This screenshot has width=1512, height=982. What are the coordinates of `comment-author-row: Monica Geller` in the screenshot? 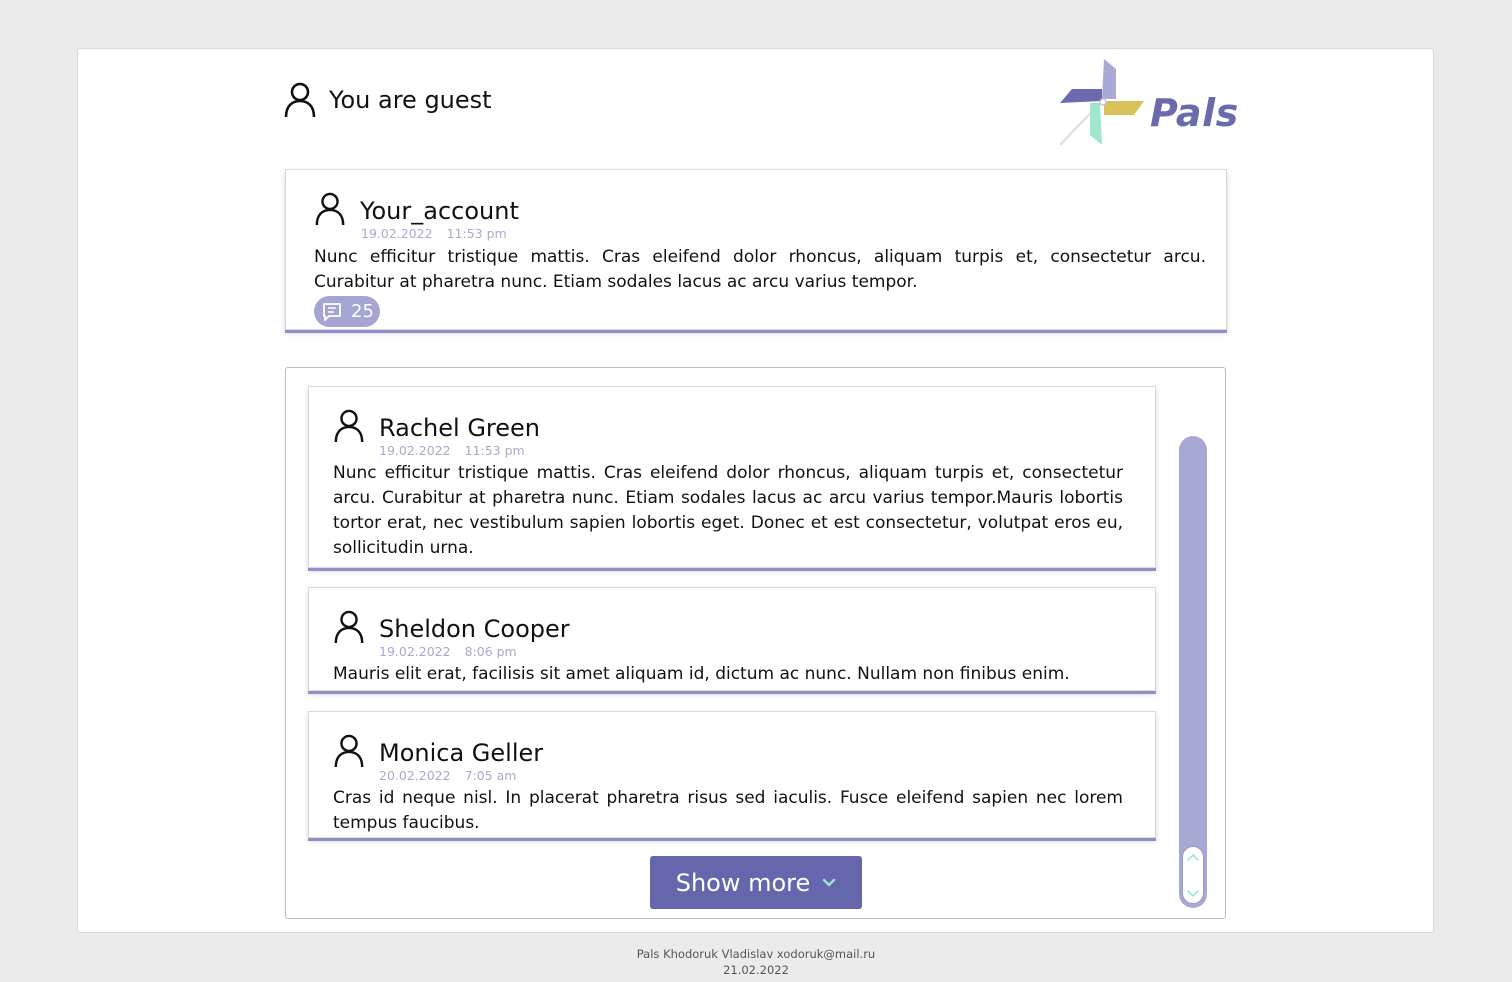 It's located at (438, 751).